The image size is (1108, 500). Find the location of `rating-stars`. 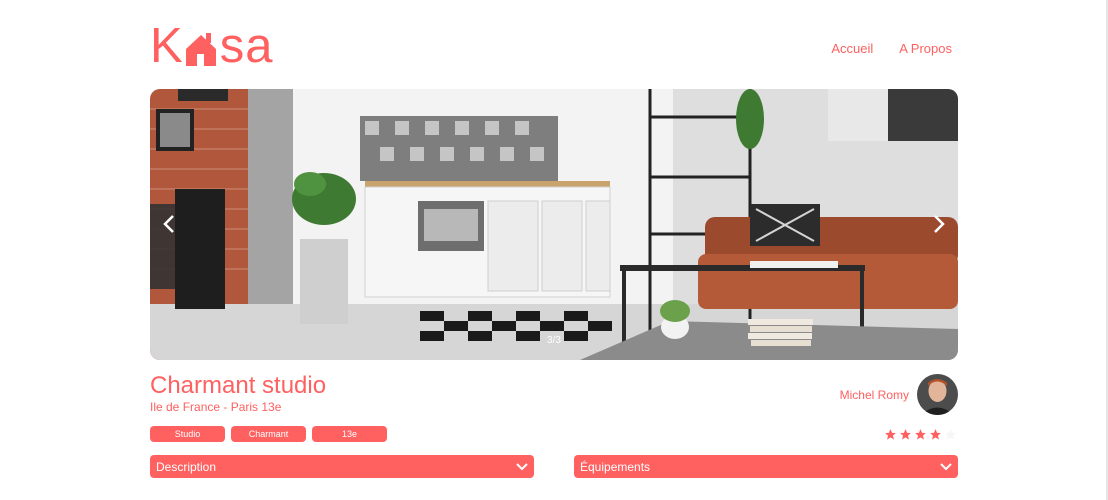

rating-stars is located at coordinates (920, 434).